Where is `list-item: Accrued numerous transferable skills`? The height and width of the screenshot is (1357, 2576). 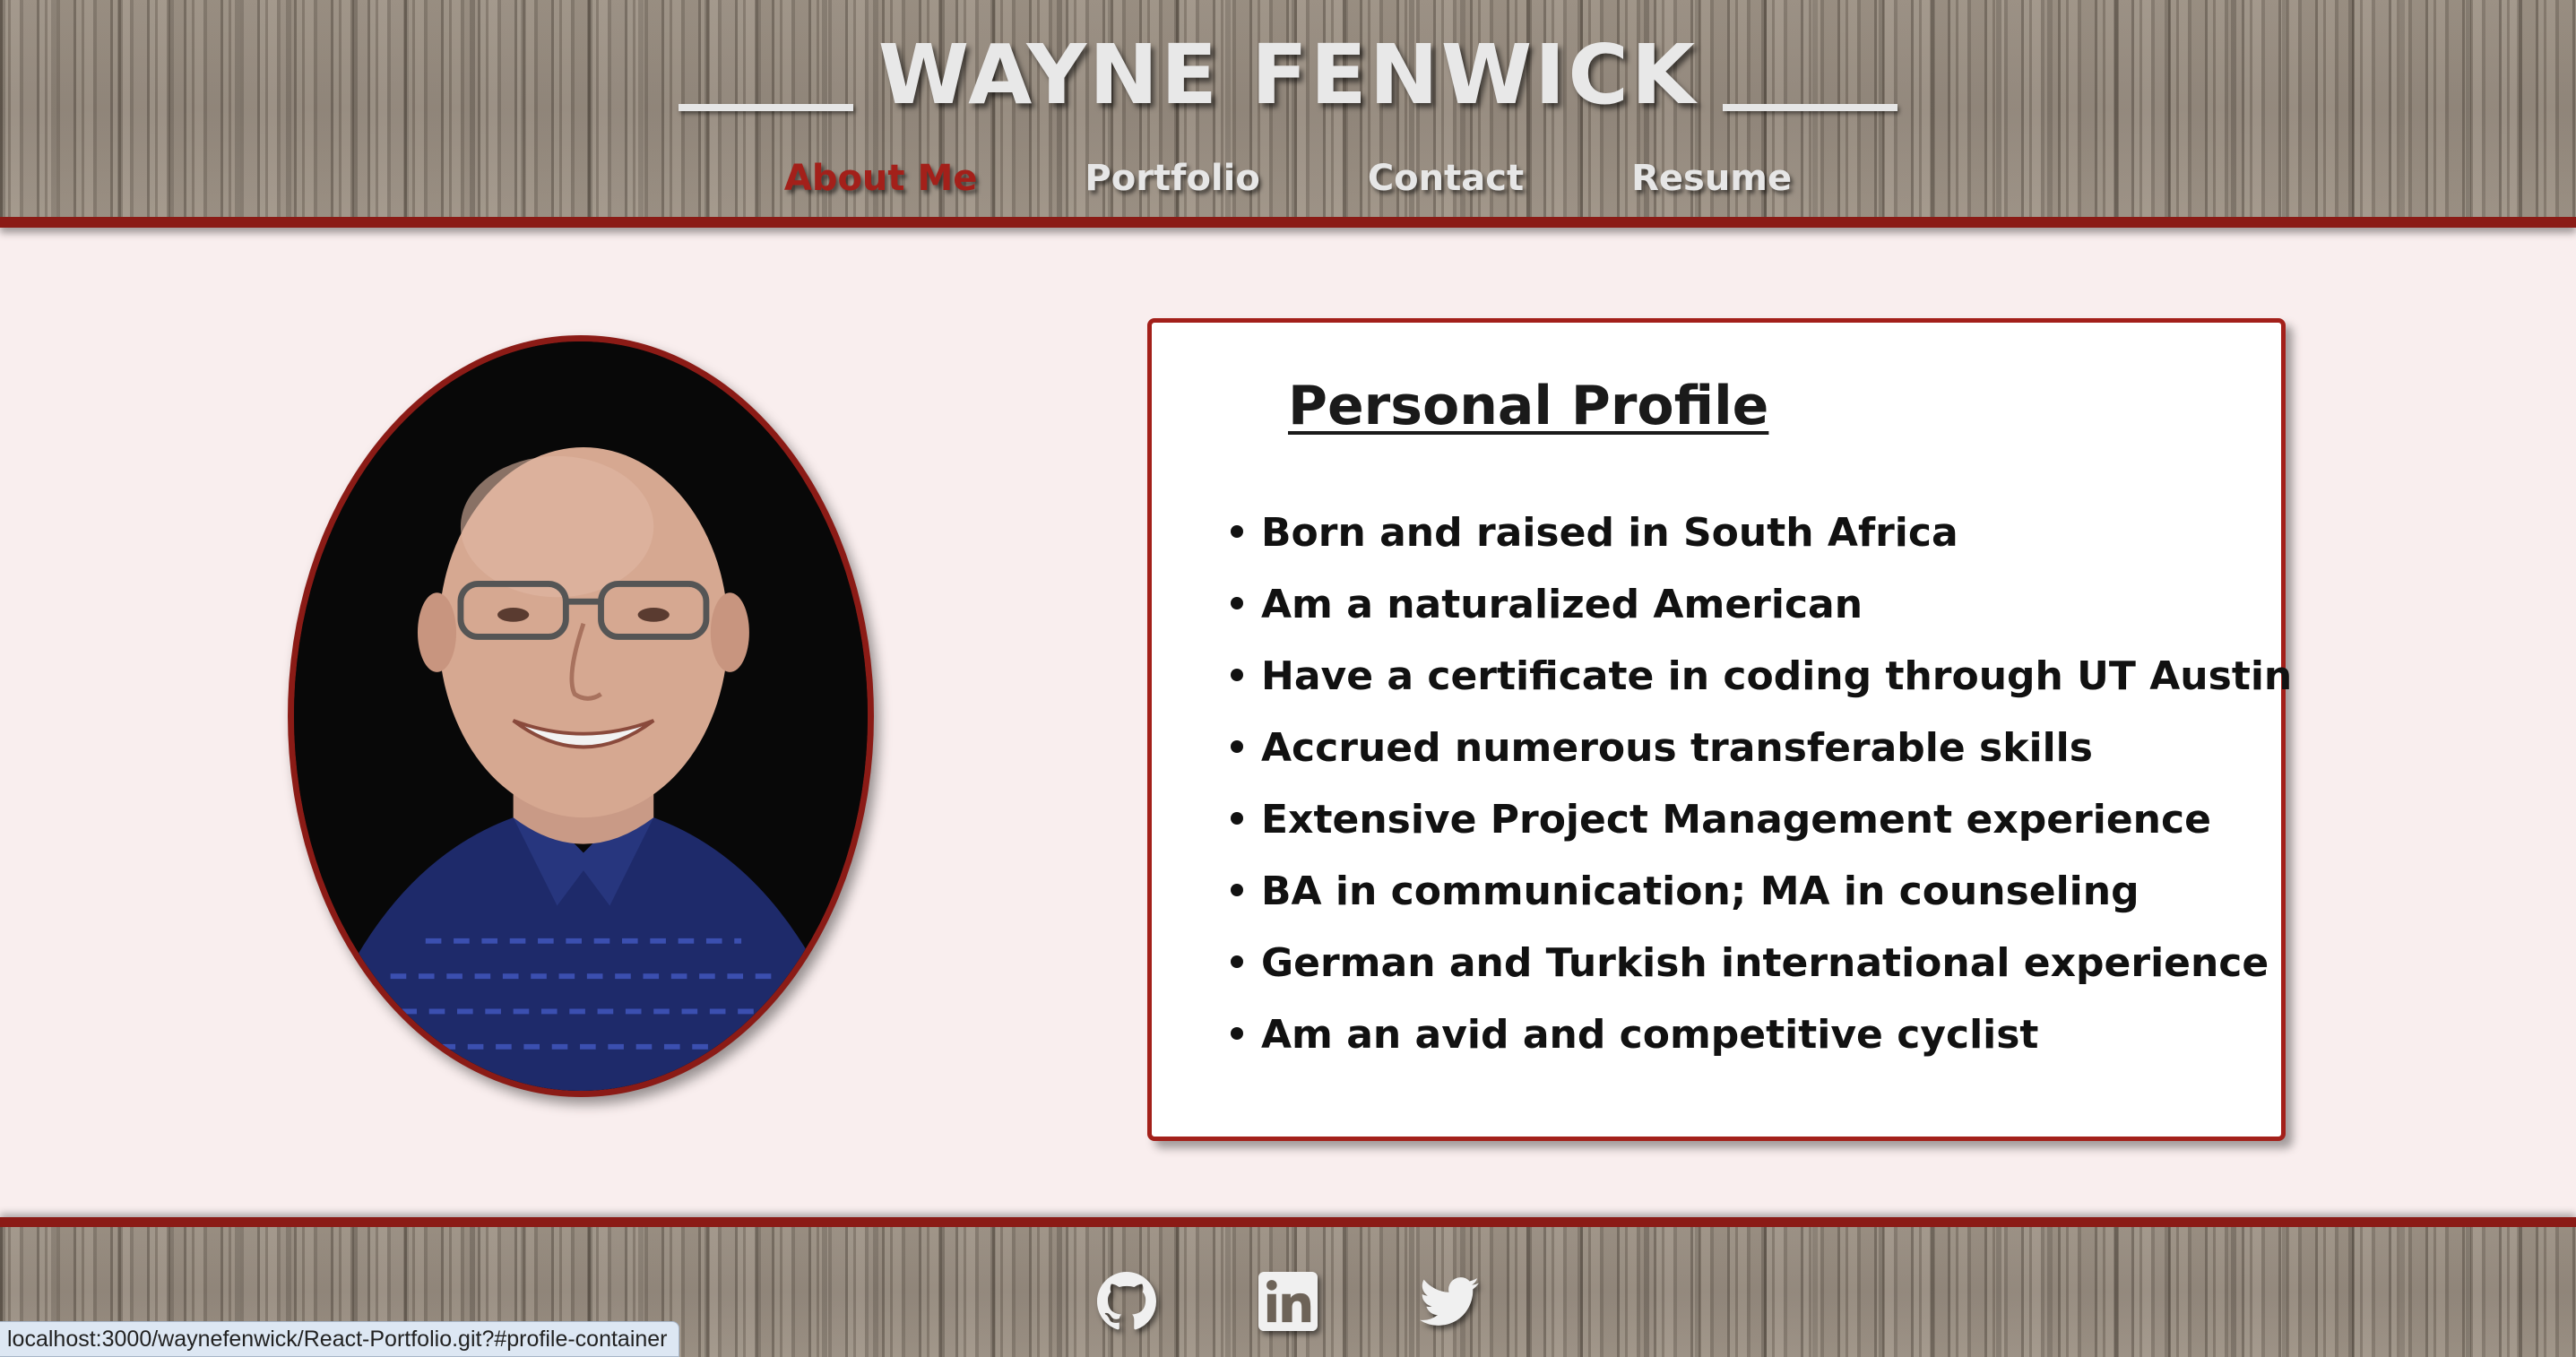
list-item: Accrued numerous transferable skills is located at coordinates (1761, 748).